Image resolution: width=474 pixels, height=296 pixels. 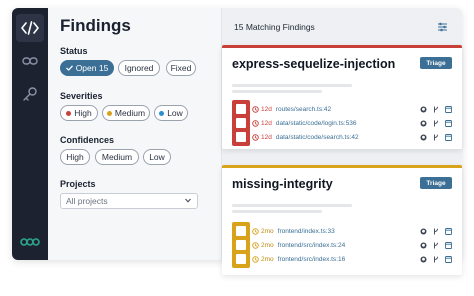 I want to click on projects-select: All projects, so click(x=129, y=201).